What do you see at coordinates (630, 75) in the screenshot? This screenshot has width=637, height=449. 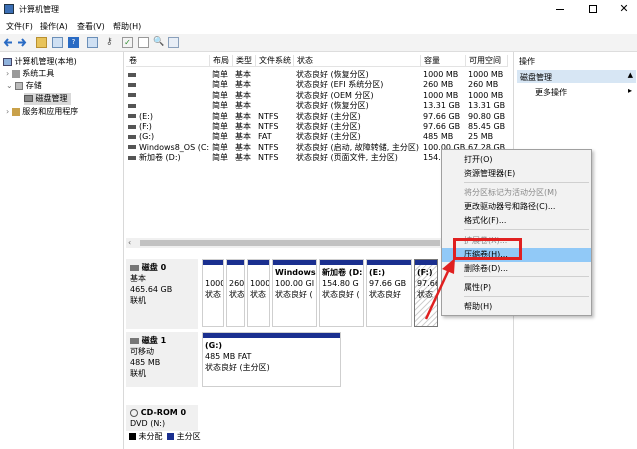 I see `collapse-up-icon: ▲` at bounding box center [630, 75].